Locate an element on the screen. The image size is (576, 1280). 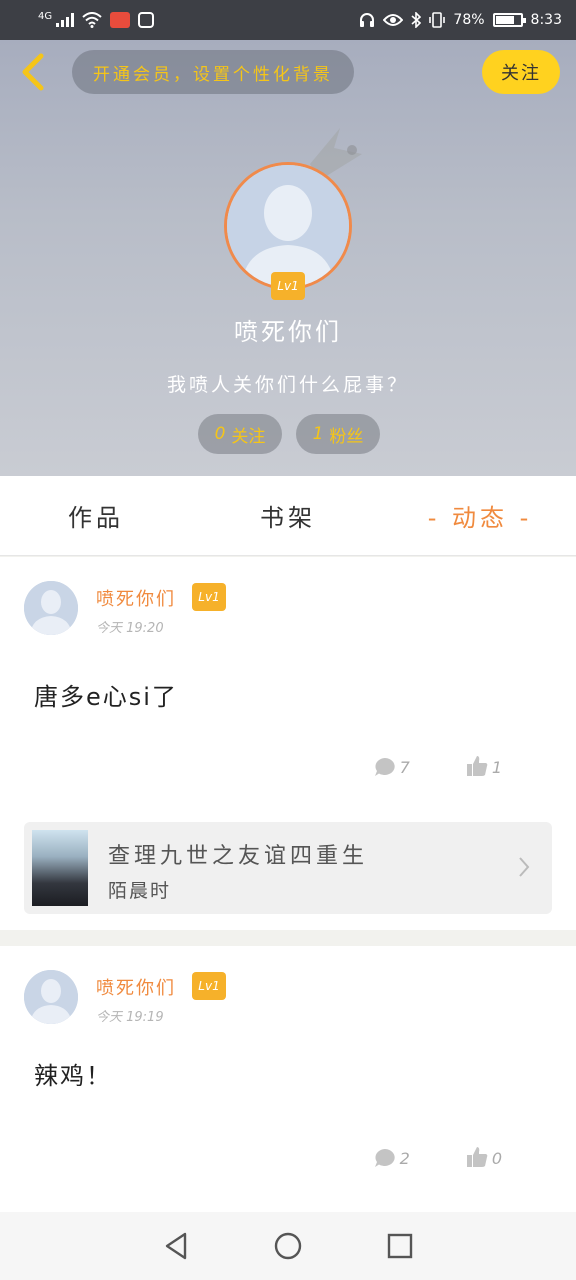
back-button is located at coordinates (32, 72).